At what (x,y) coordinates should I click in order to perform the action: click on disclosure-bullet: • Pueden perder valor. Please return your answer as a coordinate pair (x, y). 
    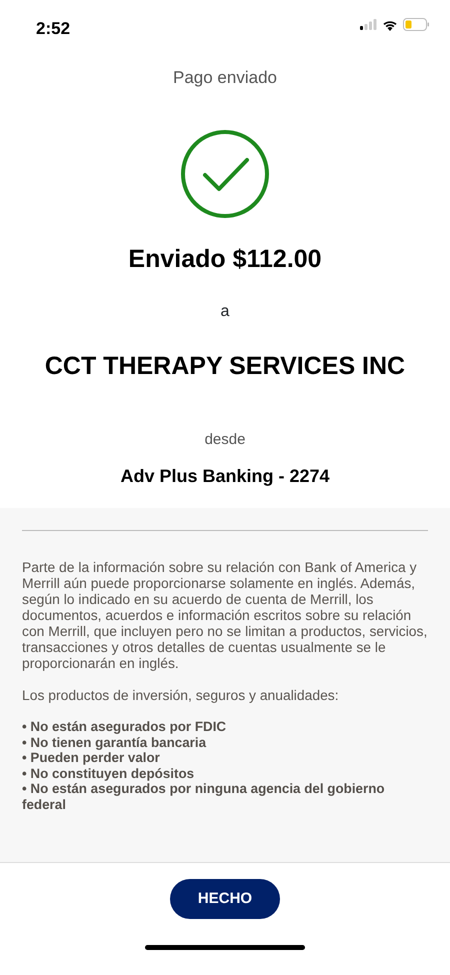
    Looking at the image, I should click on (91, 758).